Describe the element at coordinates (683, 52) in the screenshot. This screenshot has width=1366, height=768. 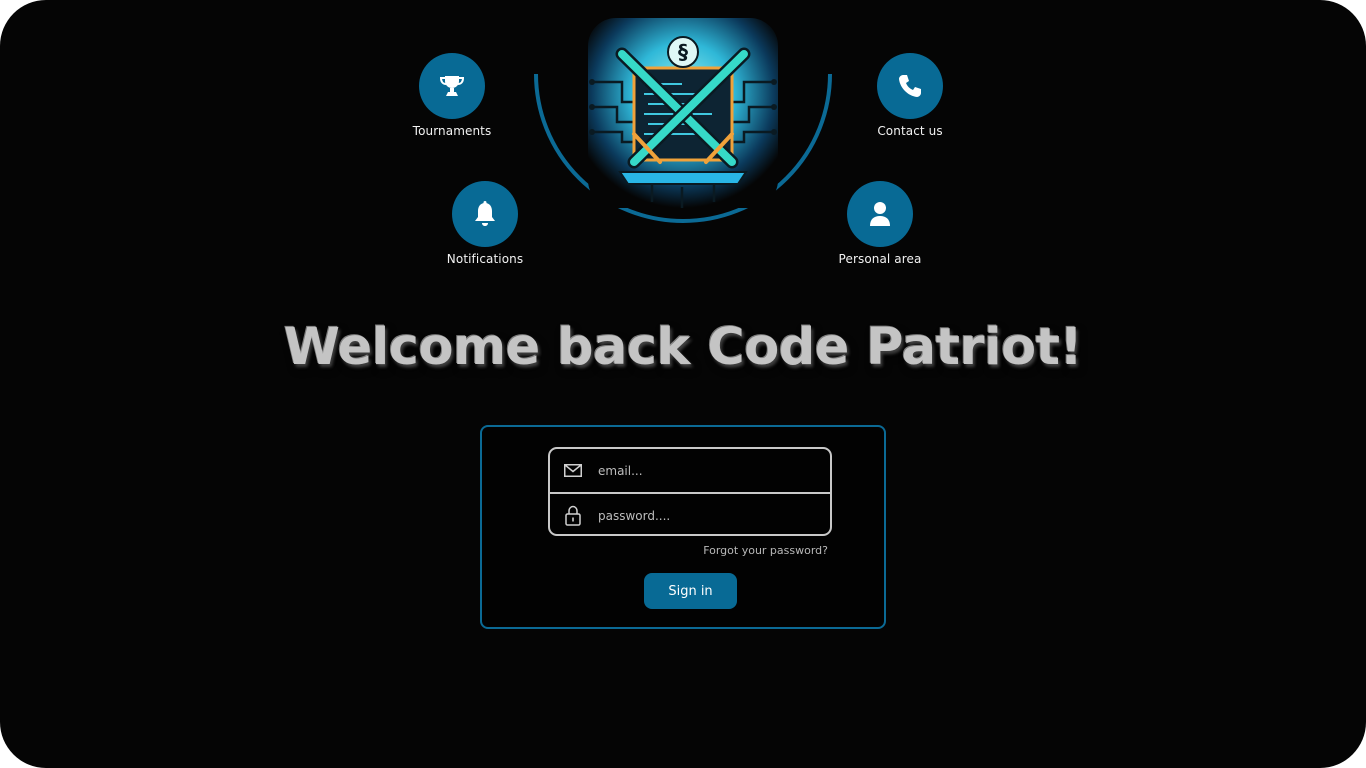
I see `logo-glyph: §` at that location.